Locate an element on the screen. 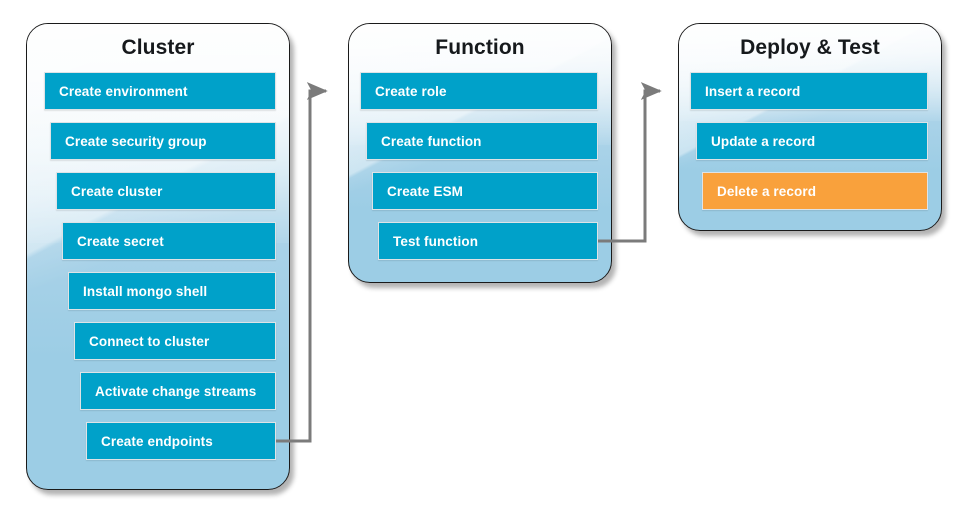  step-box: Update a record is located at coordinates (812, 141).